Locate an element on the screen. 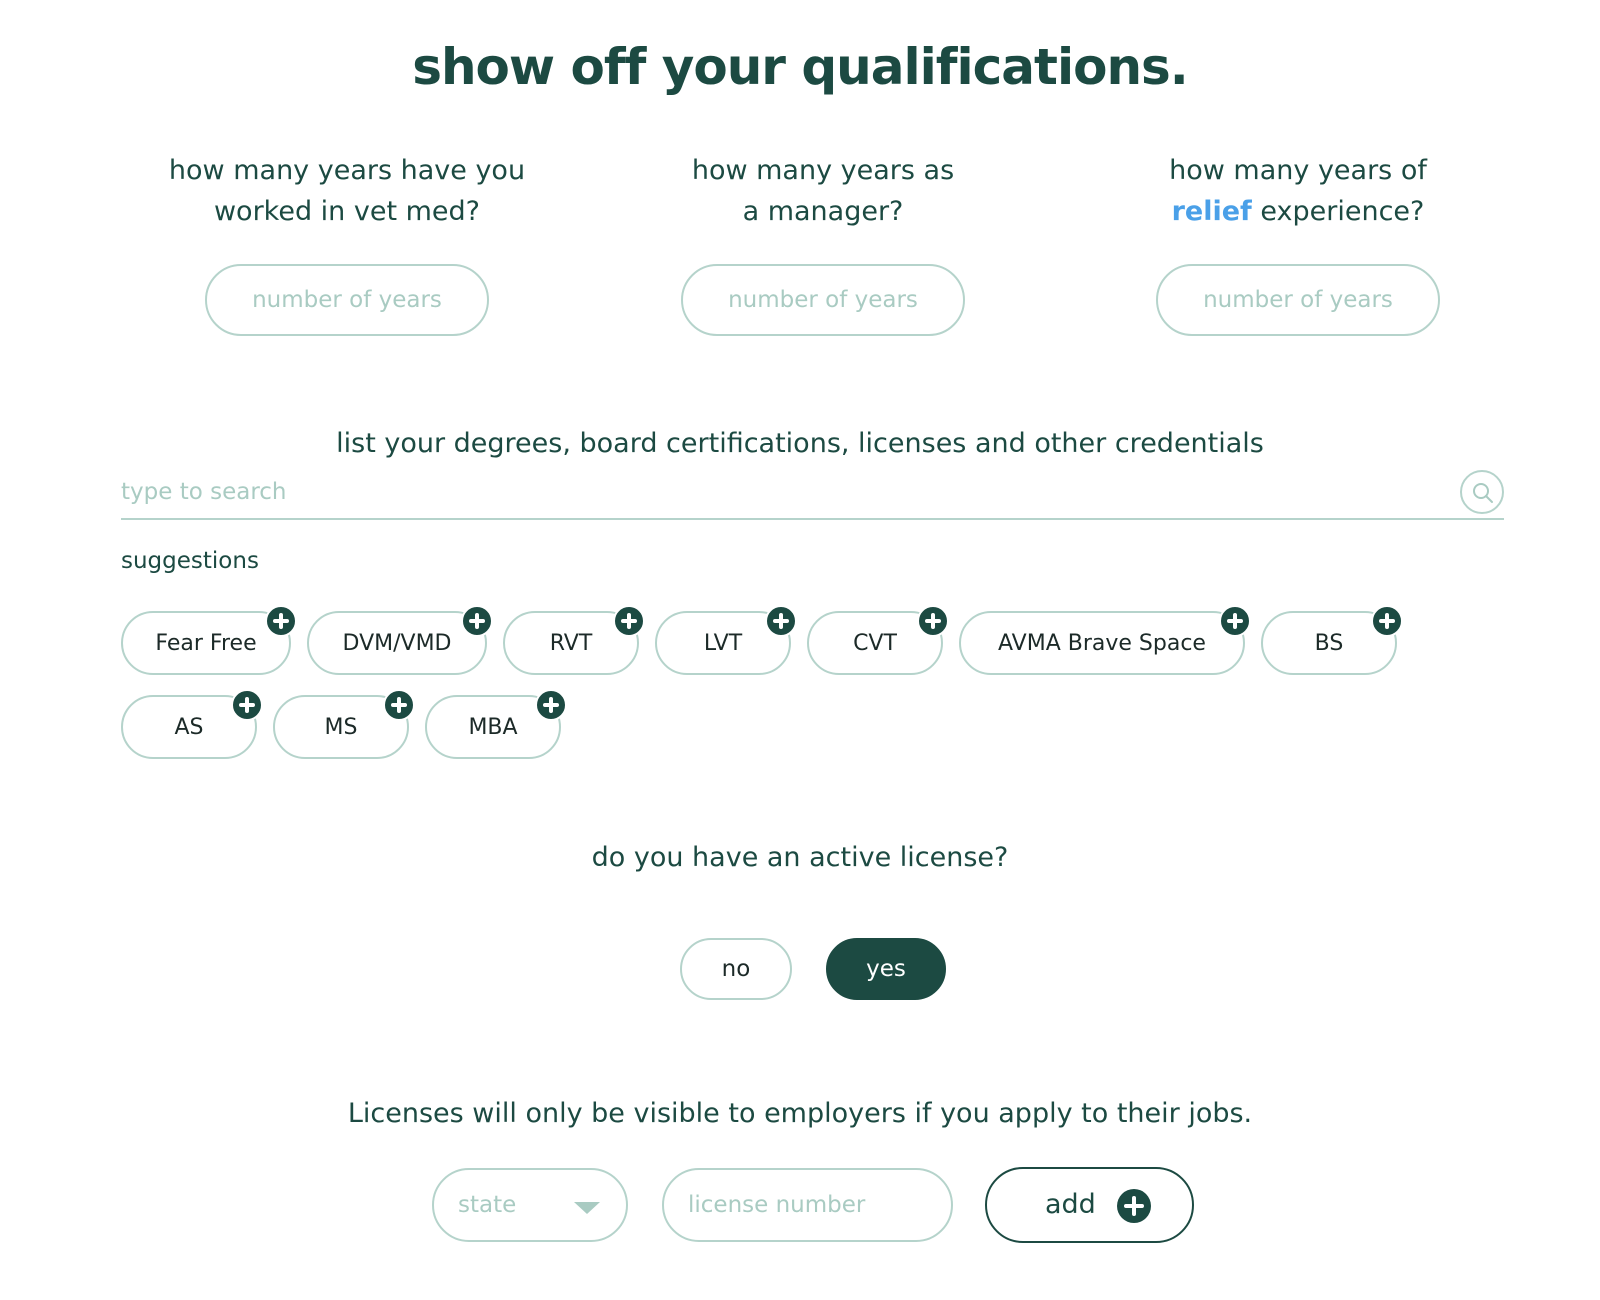  add-label: add is located at coordinates (1070, 1204).